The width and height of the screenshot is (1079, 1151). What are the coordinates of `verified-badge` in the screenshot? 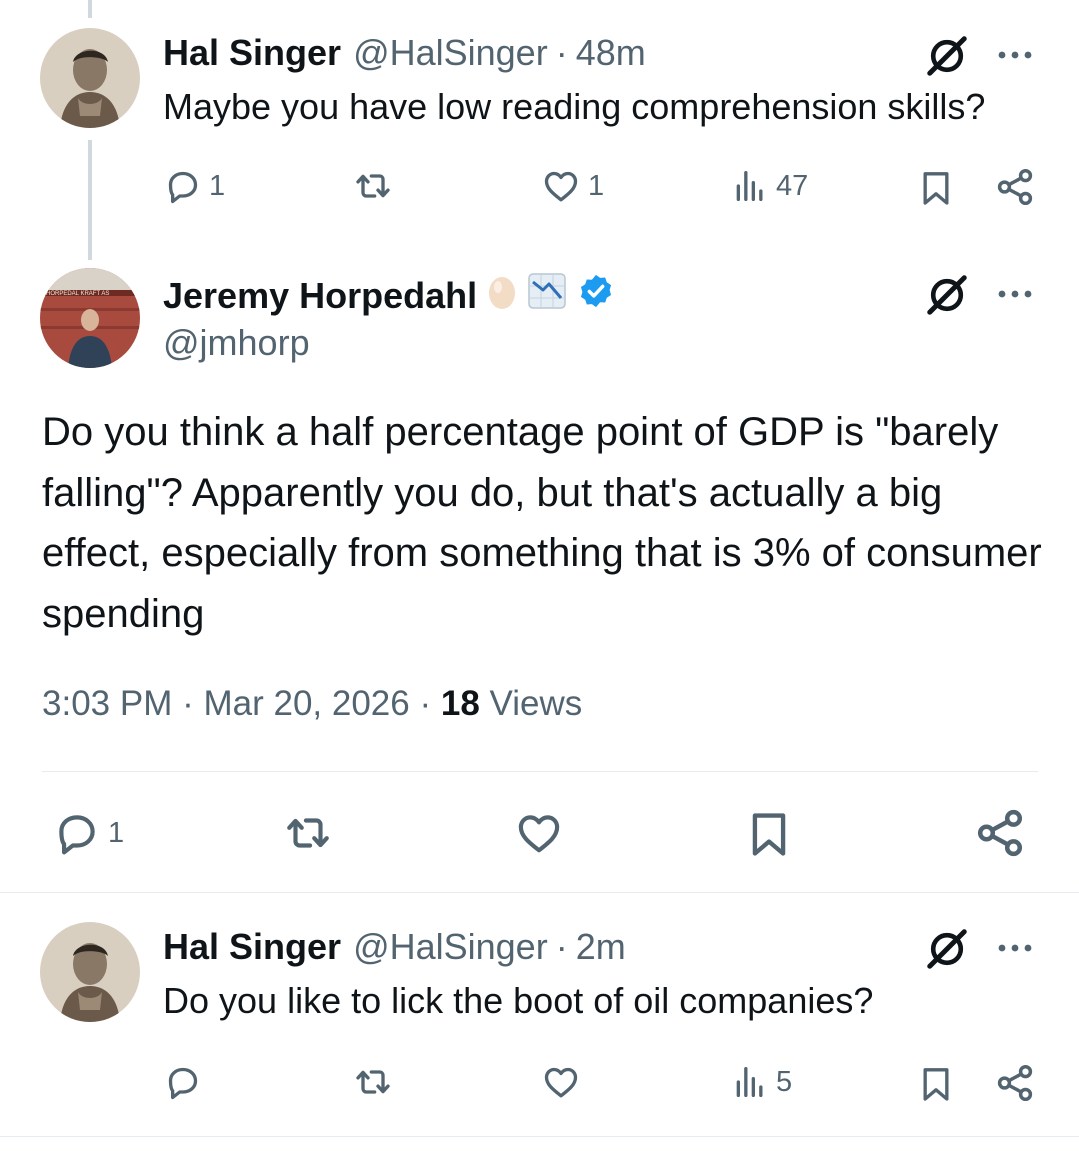 It's located at (596, 295).